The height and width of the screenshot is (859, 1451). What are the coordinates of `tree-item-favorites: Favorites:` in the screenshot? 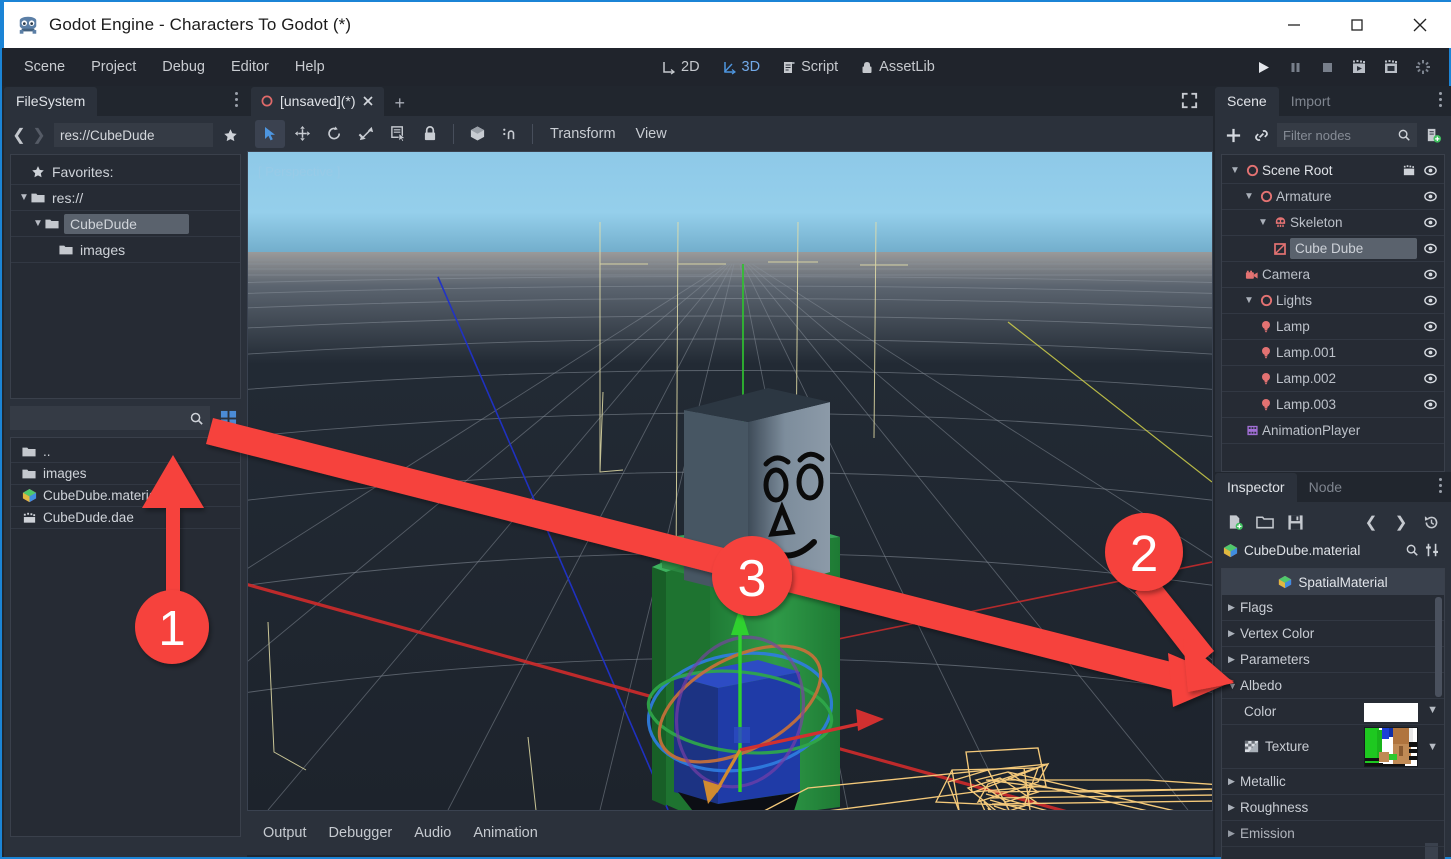 It's located at (125, 172).